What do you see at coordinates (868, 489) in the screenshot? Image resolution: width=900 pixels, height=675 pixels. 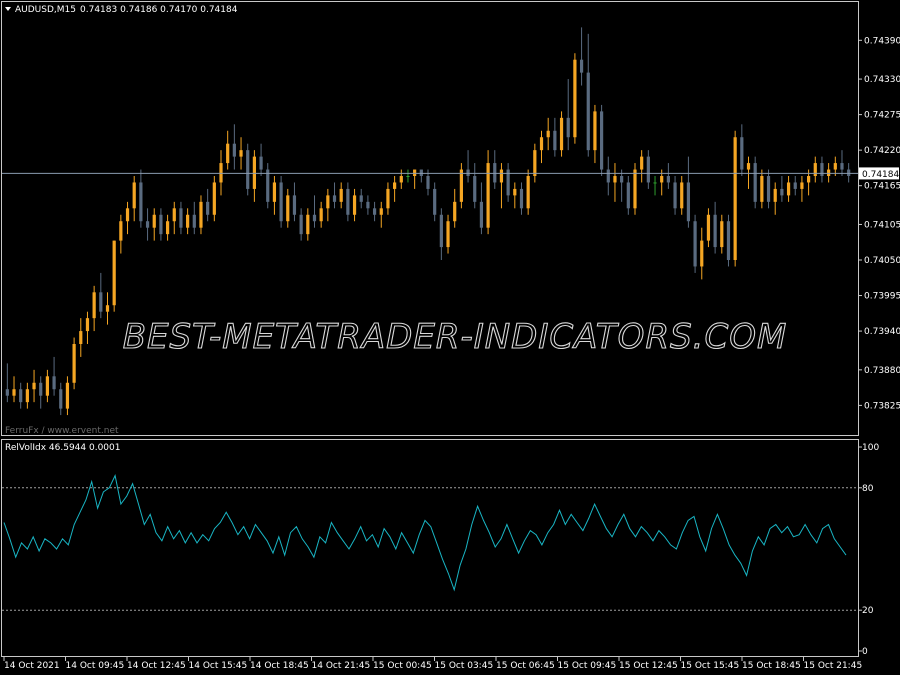 I see `indicator-tick-label: 80` at bounding box center [868, 489].